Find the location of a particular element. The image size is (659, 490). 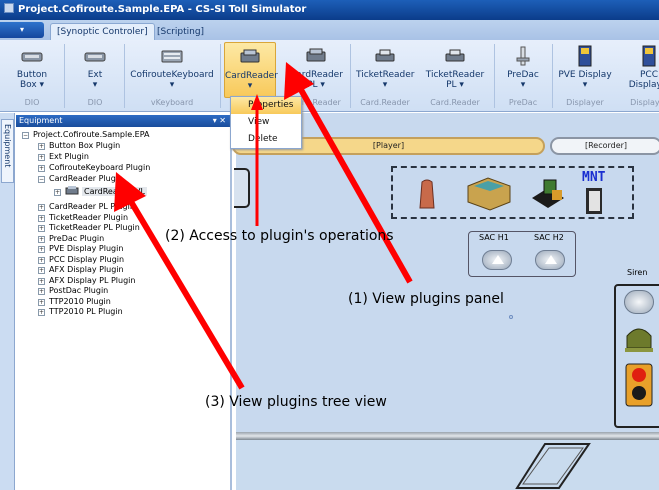

anchor-dot is located at coordinates (511, 317).